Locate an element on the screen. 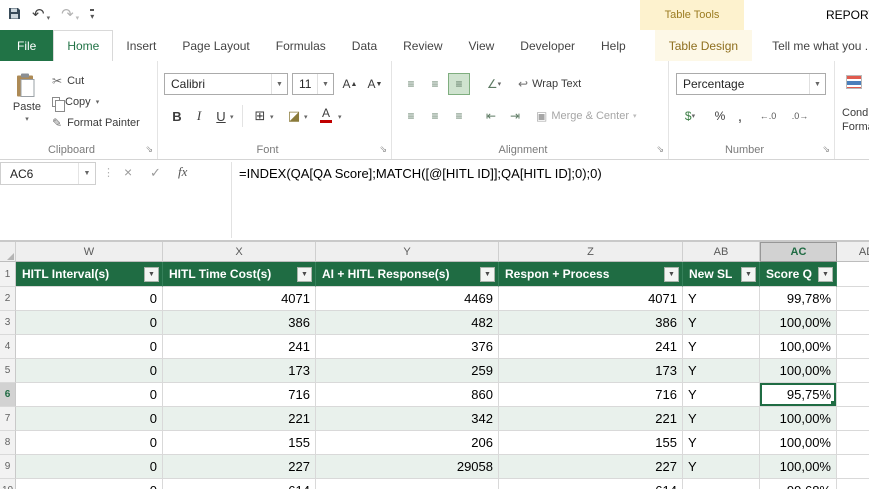 The width and height of the screenshot is (869, 489). cell-X9: 227 is located at coordinates (239, 467).